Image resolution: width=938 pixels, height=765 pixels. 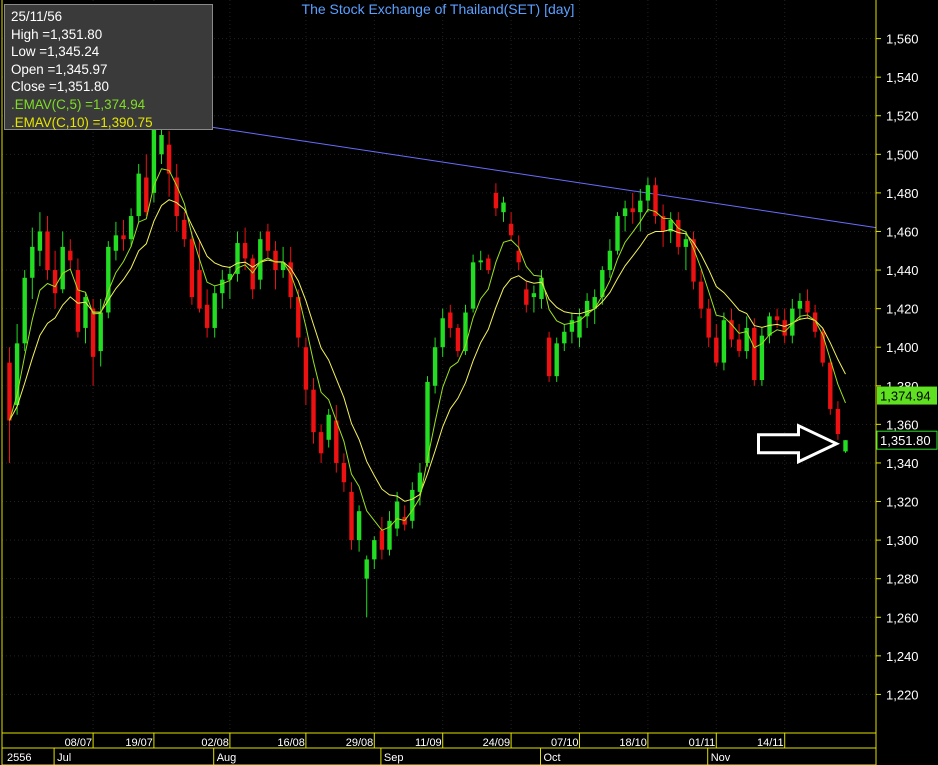 What do you see at coordinates (227, 758) in the screenshot?
I see `month-label: Aug` at bounding box center [227, 758].